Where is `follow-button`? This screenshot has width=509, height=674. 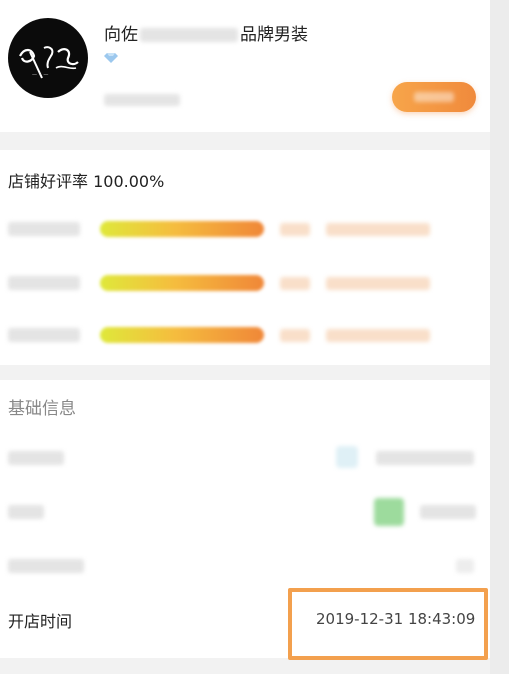
follow-button is located at coordinates (434, 97).